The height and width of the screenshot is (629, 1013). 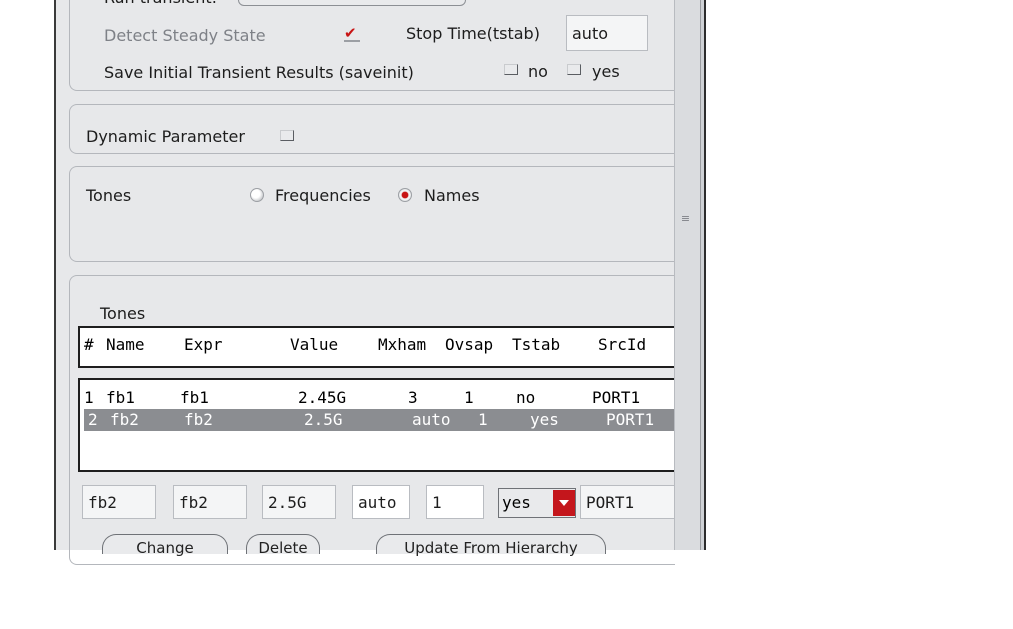 What do you see at coordinates (257, 195) in the screenshot?
I see `frequencies-radio` at bounding box center [257, 195].